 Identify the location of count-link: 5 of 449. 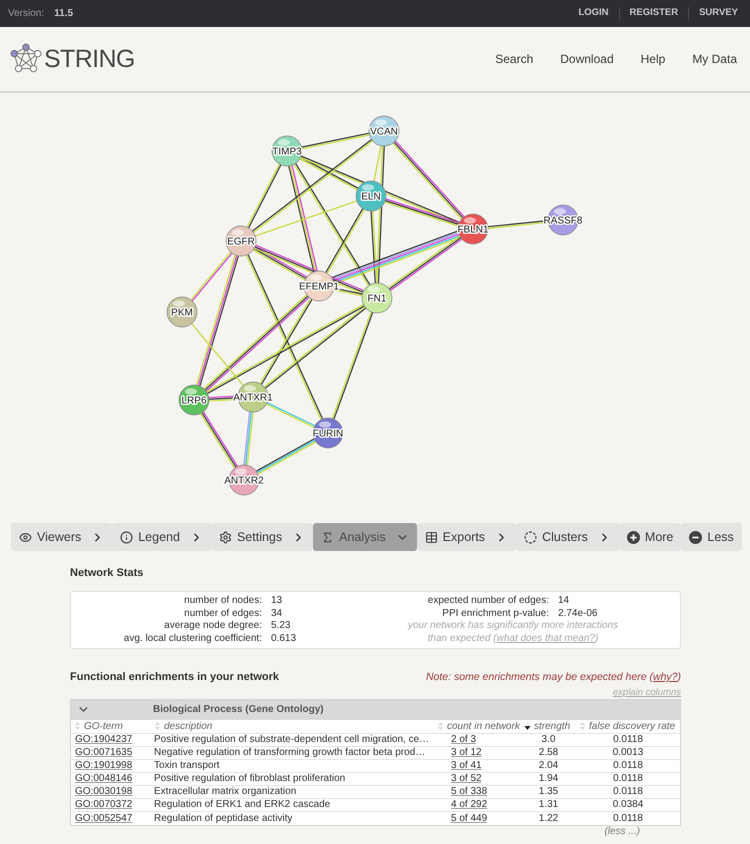
(469, 818).